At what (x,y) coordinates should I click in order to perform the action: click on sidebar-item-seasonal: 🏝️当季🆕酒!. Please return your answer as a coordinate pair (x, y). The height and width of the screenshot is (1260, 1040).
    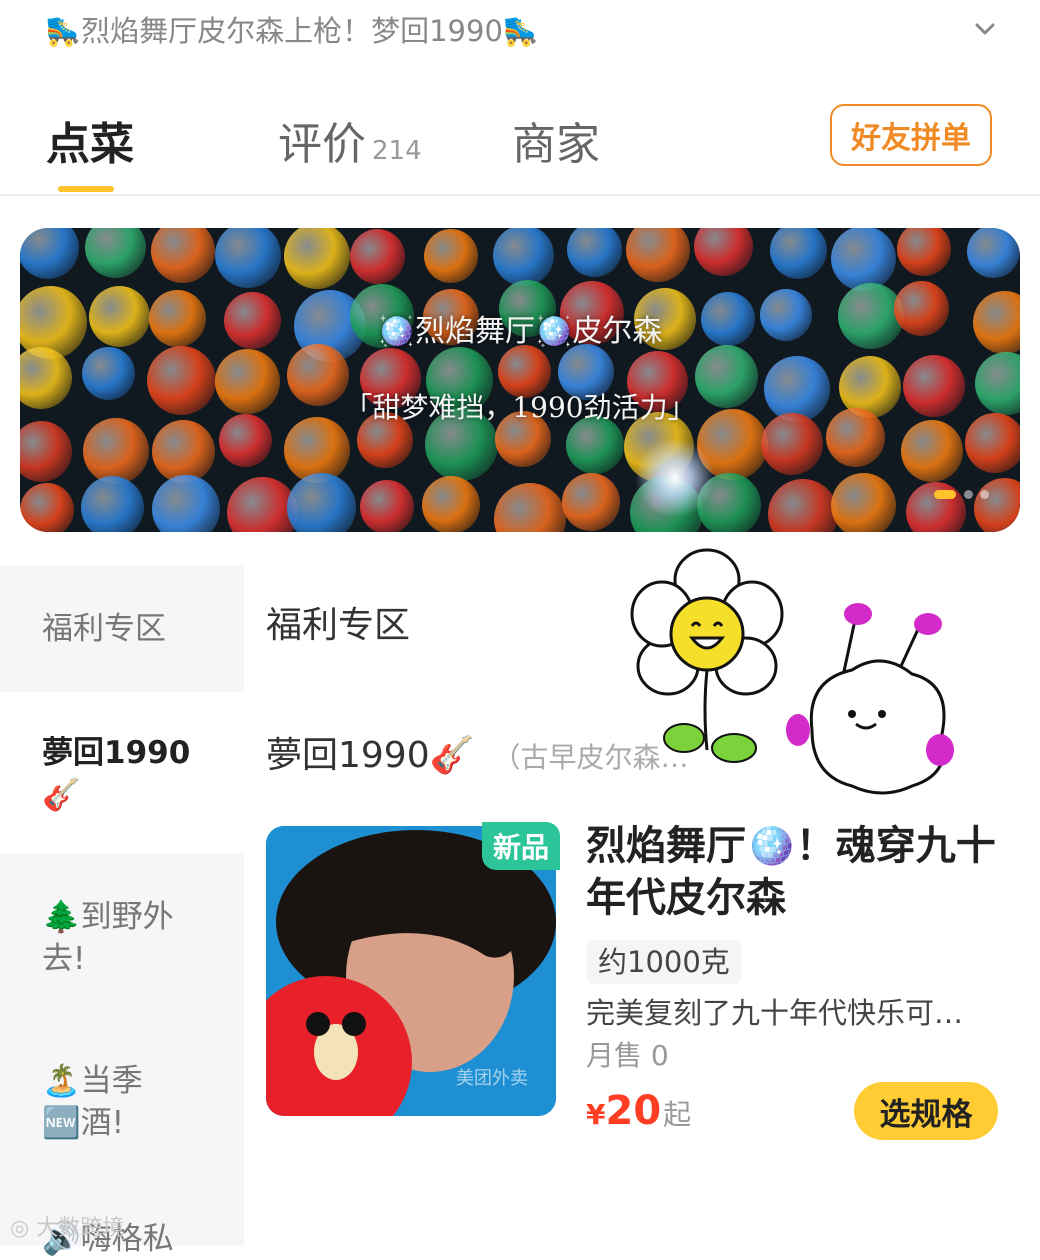
    Looking at the image, I should click on (122, 1110).